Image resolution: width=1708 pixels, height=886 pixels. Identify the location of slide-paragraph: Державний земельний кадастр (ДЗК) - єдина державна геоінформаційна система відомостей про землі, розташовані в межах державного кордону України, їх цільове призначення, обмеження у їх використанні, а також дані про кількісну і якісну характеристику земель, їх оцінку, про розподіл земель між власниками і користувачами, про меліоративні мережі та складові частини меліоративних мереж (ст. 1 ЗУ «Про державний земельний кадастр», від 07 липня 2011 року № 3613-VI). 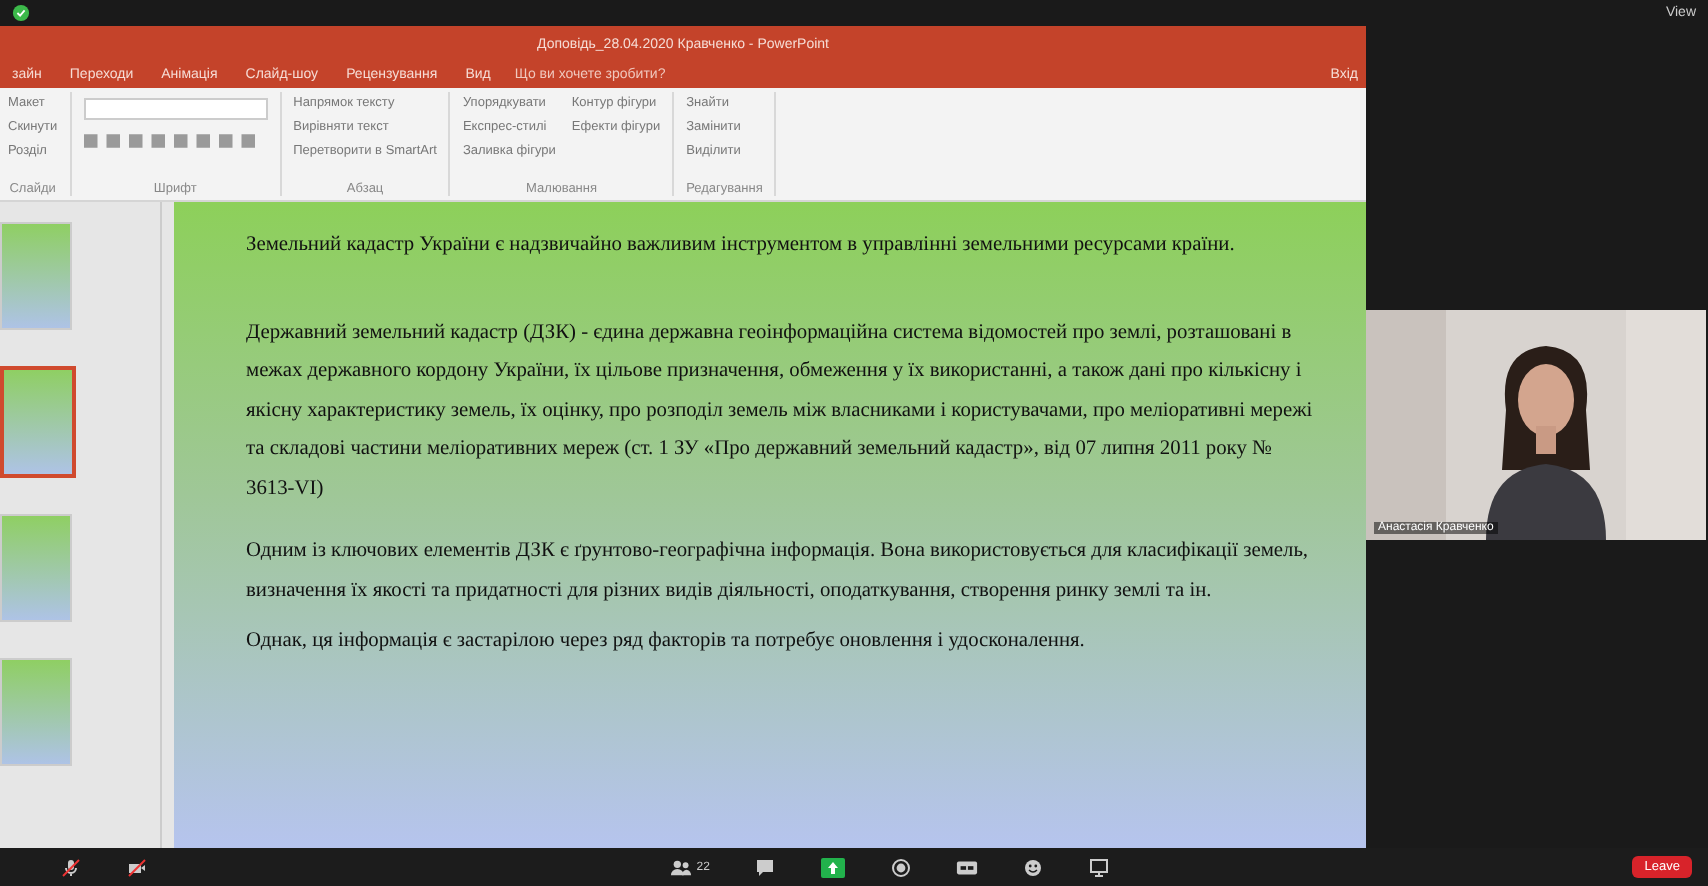
(780, 411).